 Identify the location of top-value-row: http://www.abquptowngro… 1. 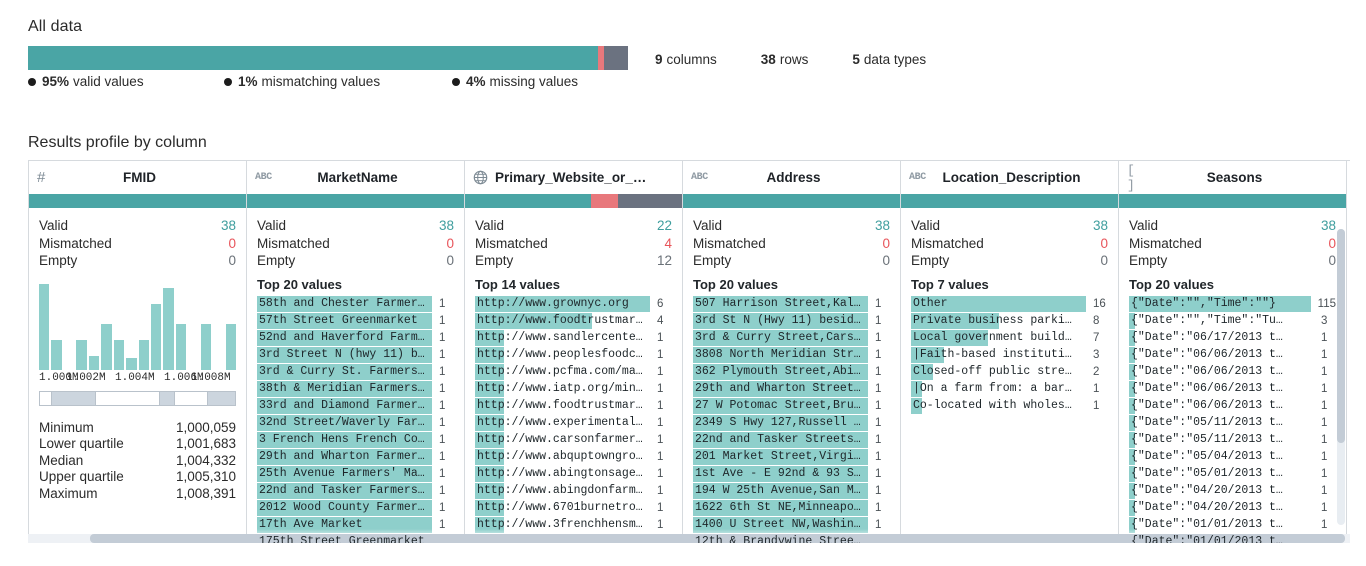
(573, 457).